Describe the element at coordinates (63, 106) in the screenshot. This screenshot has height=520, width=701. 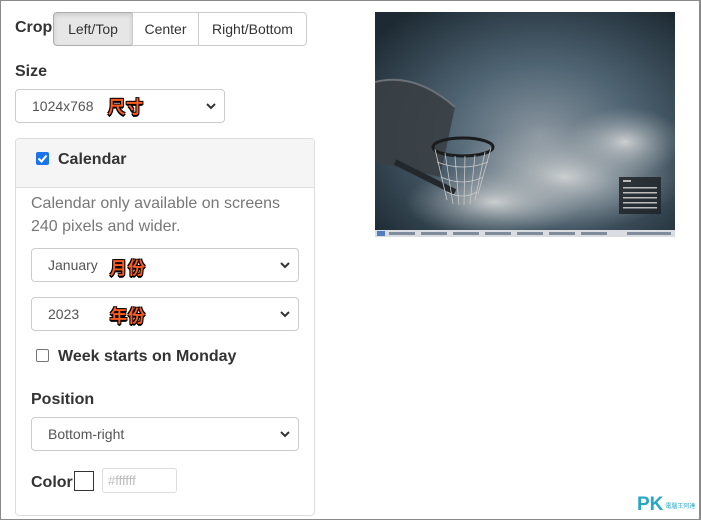
I see `size-select-value: 1024x768` at that location.